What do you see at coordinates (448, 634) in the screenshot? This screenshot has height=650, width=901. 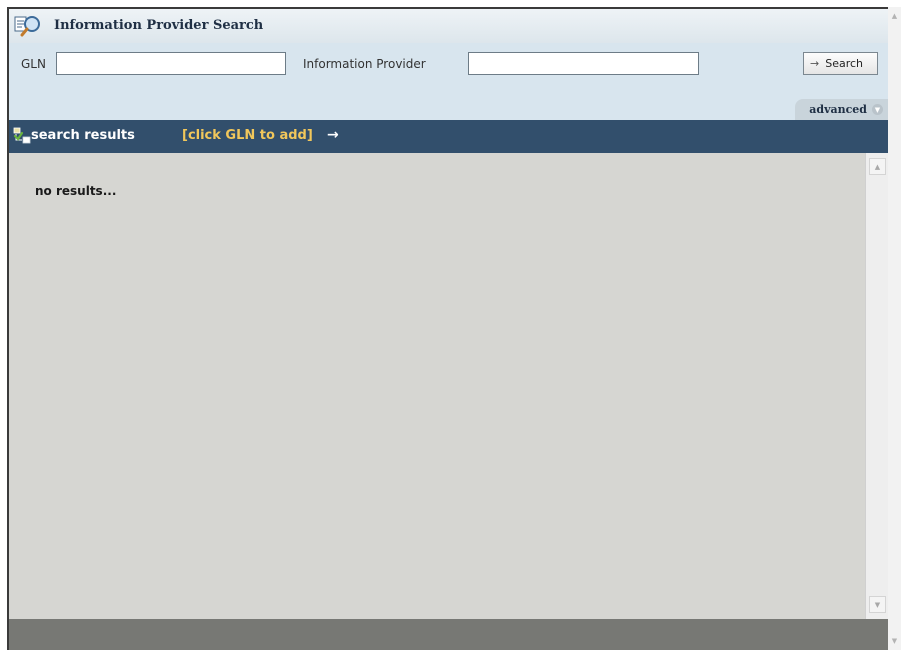 I see `bottom-status-bar` at bounding box center [448, 634].